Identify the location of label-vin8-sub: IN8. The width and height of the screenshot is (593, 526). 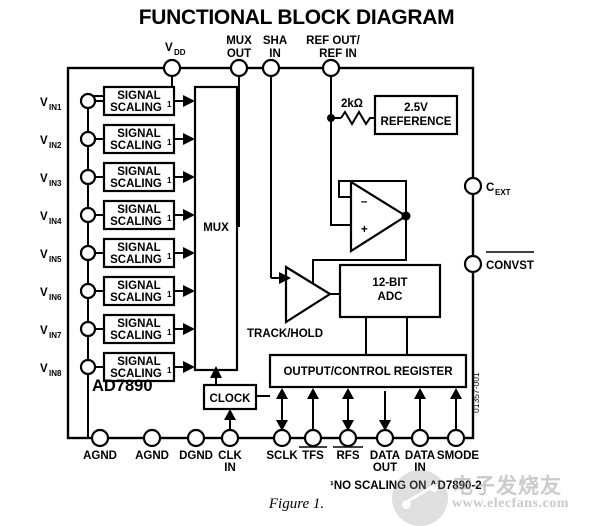
(55, 373).